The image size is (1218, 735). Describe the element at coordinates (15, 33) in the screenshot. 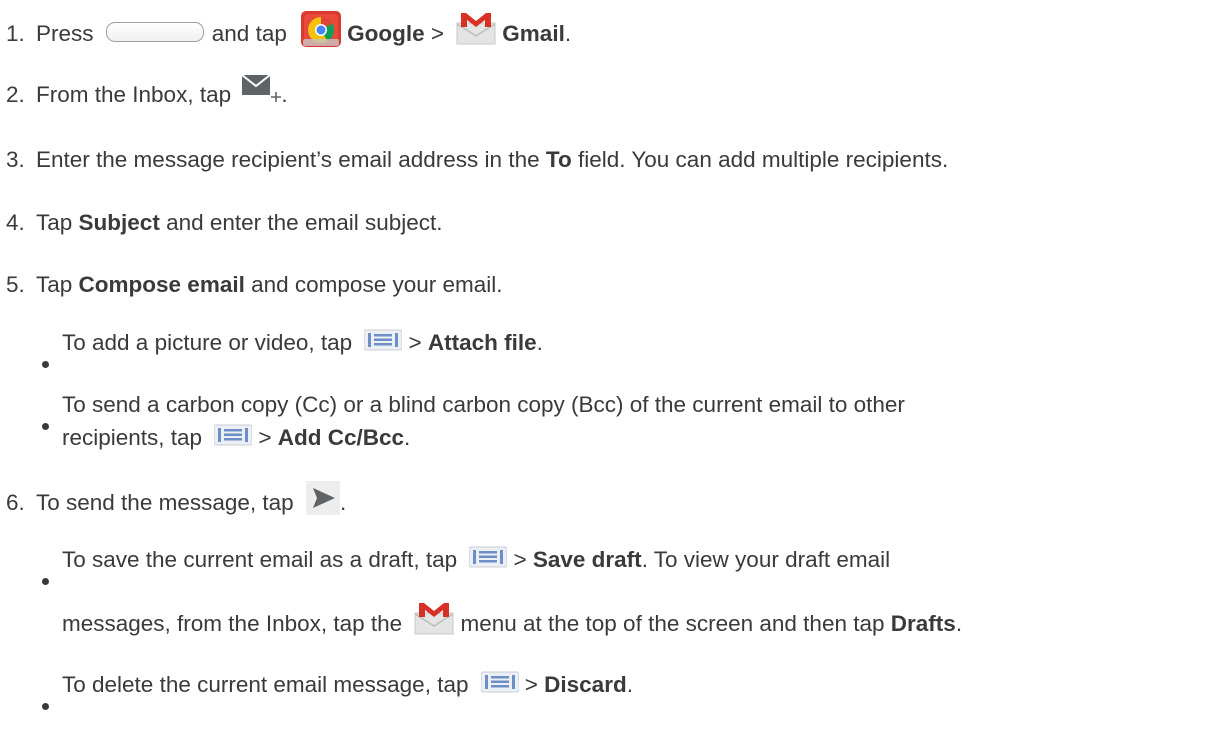

I see `step-number: 1.` at that location.